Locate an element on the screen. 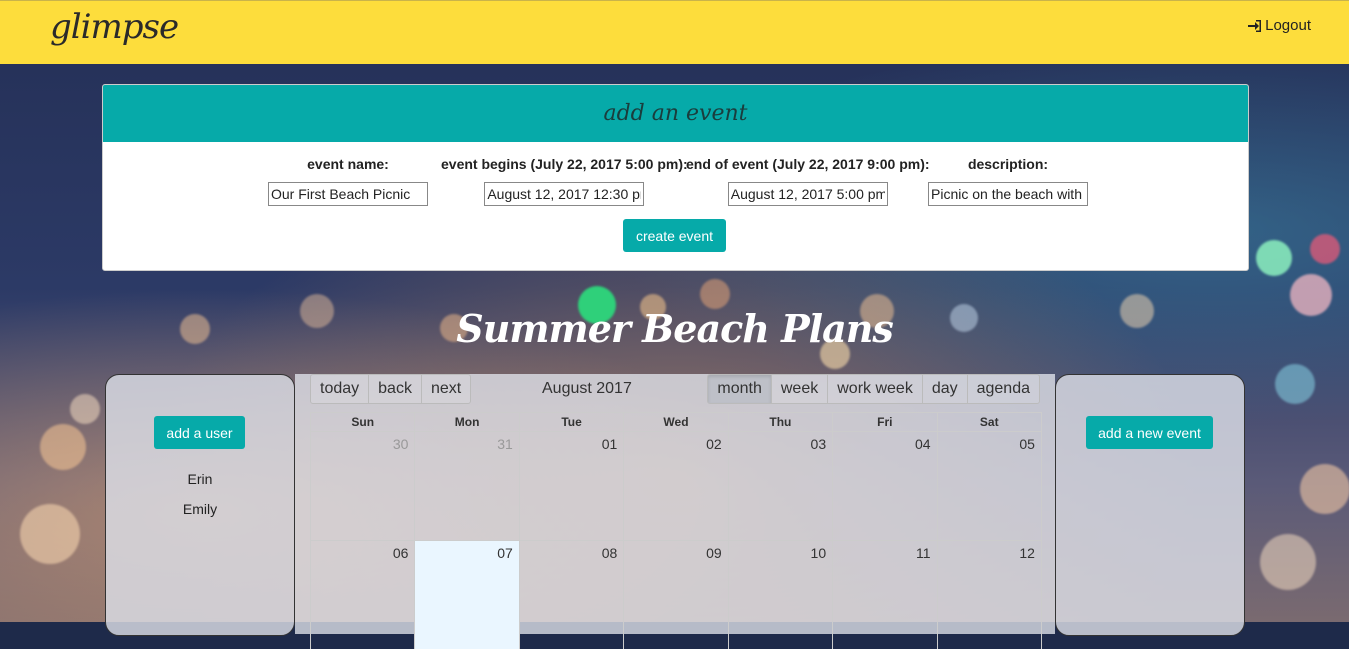 Image resolution: width=1349 pixels, height=649 pixels. day-cell: 06 is located at coordinates (362, 595).